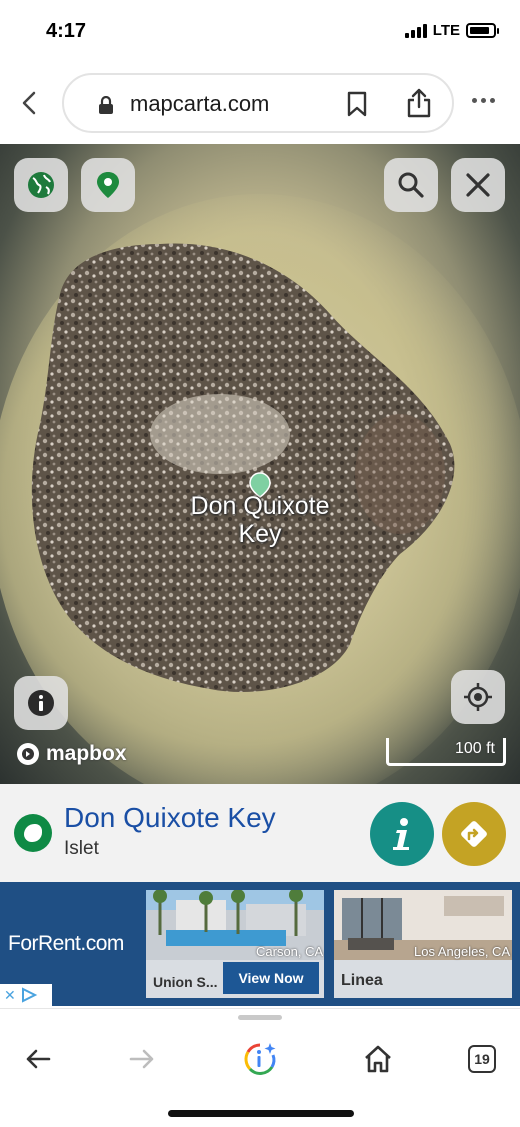  I want to click on locate-icon, so click(478, 697).